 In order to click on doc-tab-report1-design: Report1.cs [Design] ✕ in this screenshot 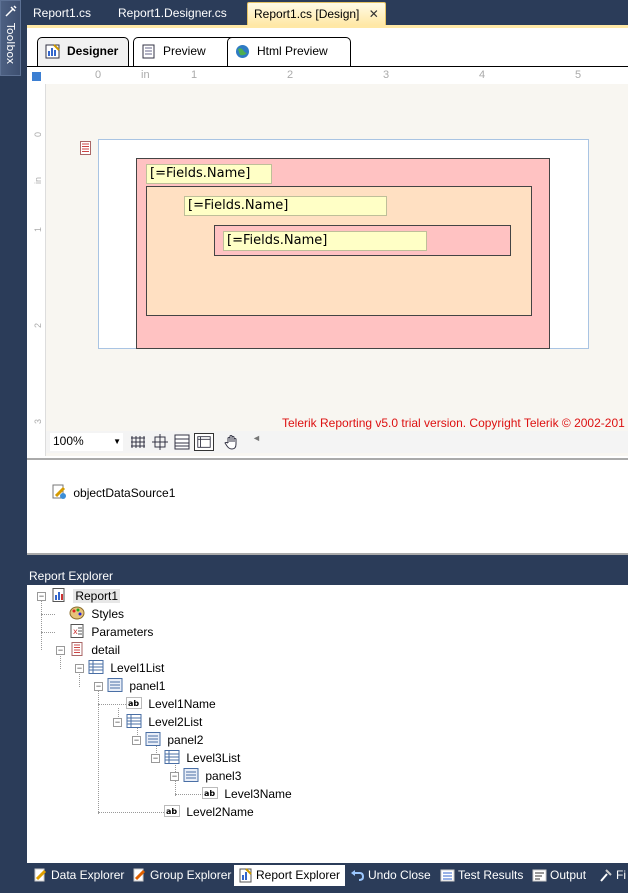, I will do `click(316, 13)`.